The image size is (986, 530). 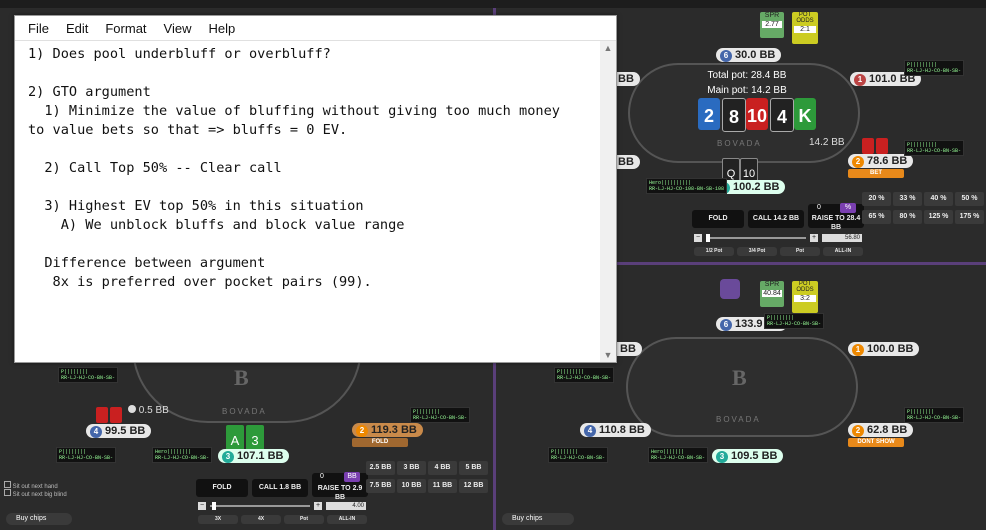 I want to click on seat-left: 4 99.5 BB, so click(x=119, y=431).